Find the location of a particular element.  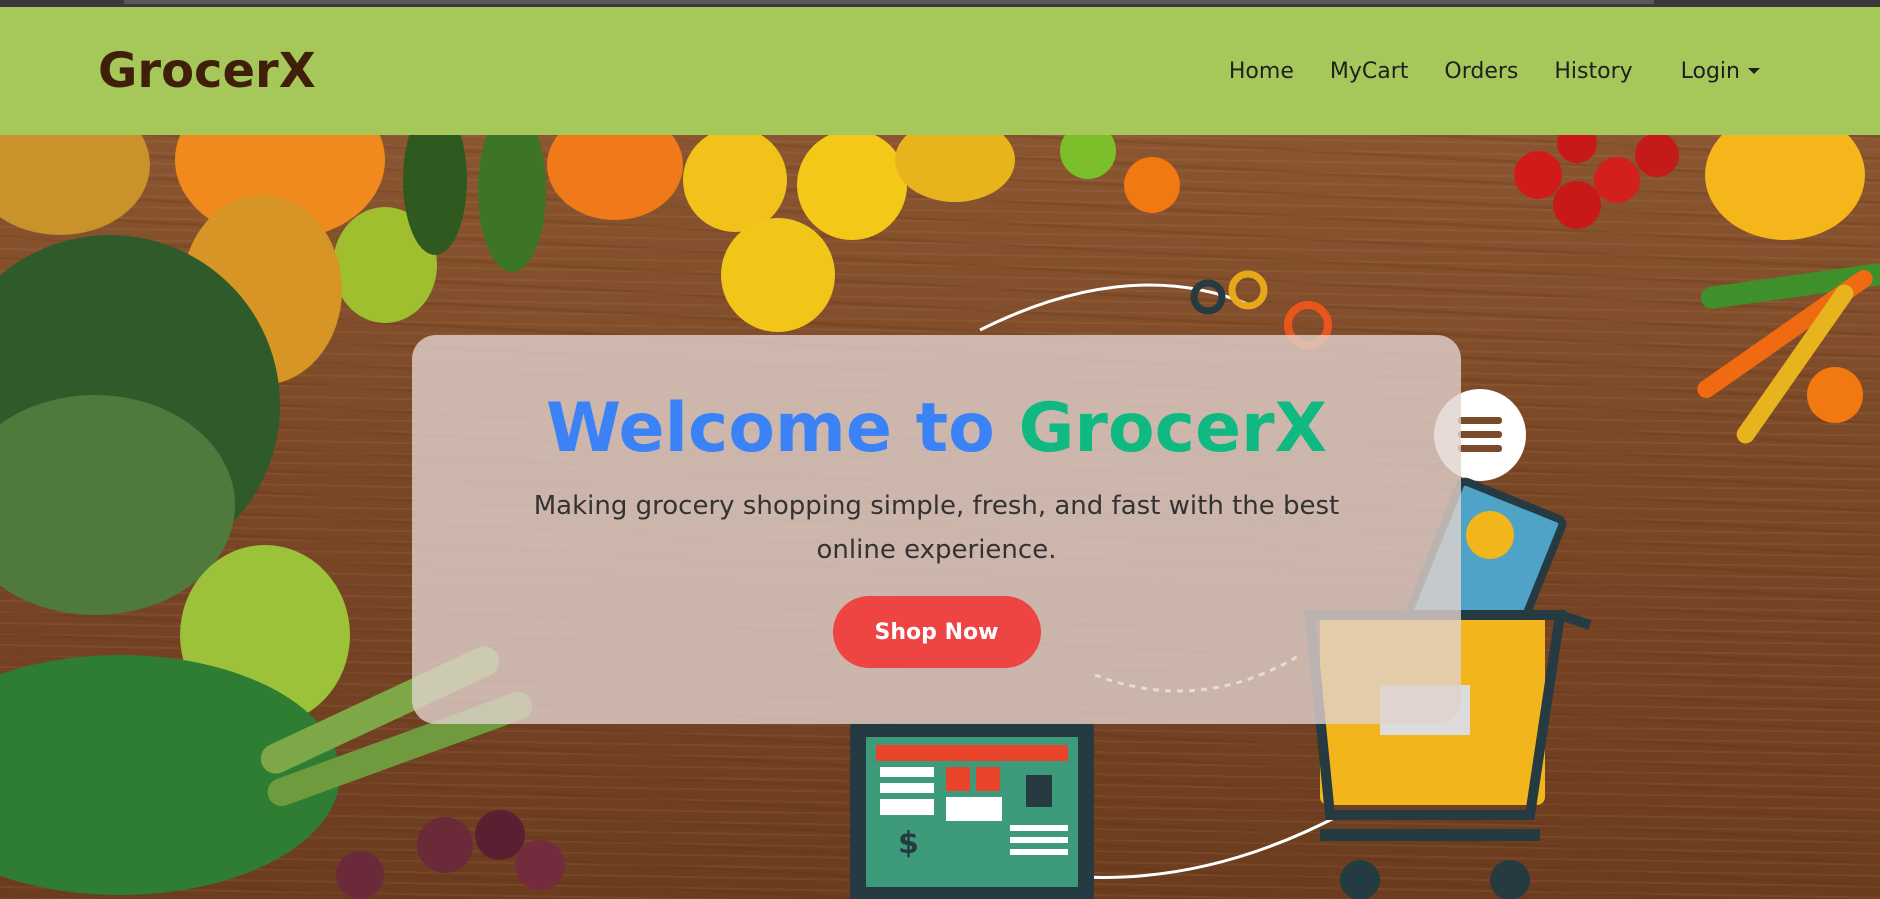

gear-icon is located at coordinates (1208, 297).